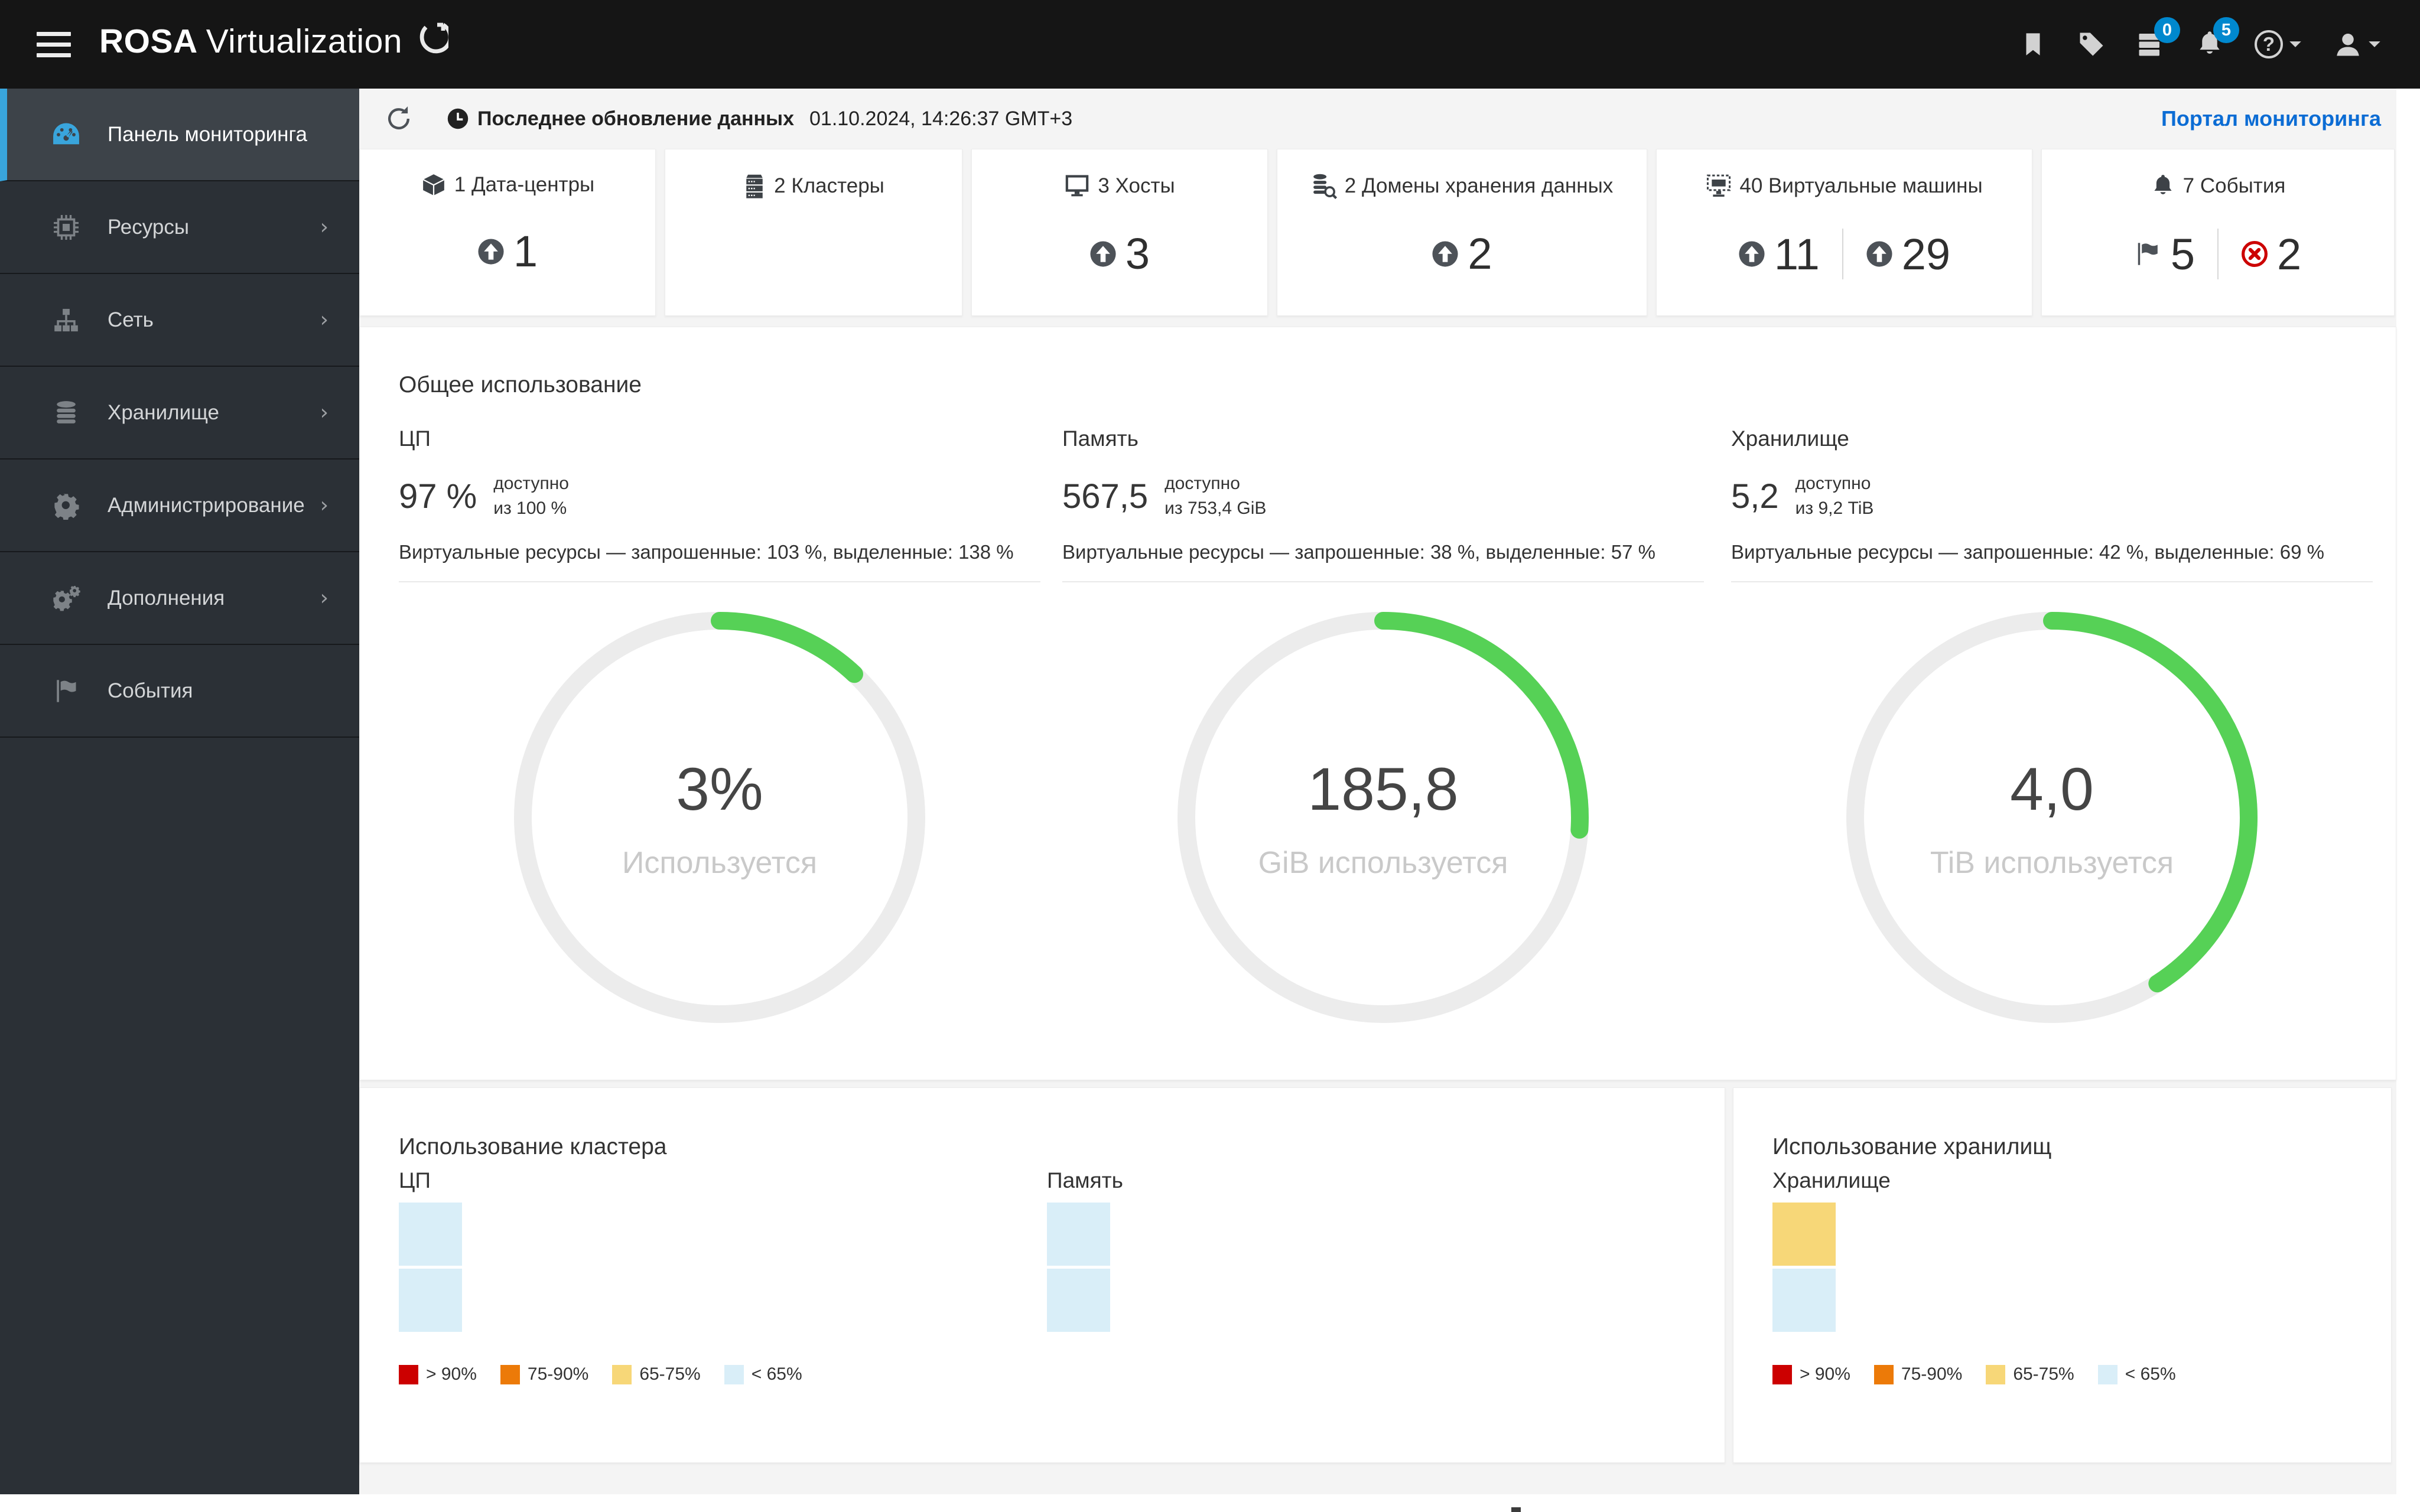 This screenshot has height=1512, width=2420. Describe the element at coordinates (1462, 232) in the screenshot. I see `card-storage-domains: 2 Домены хранения данных 2` at that location.